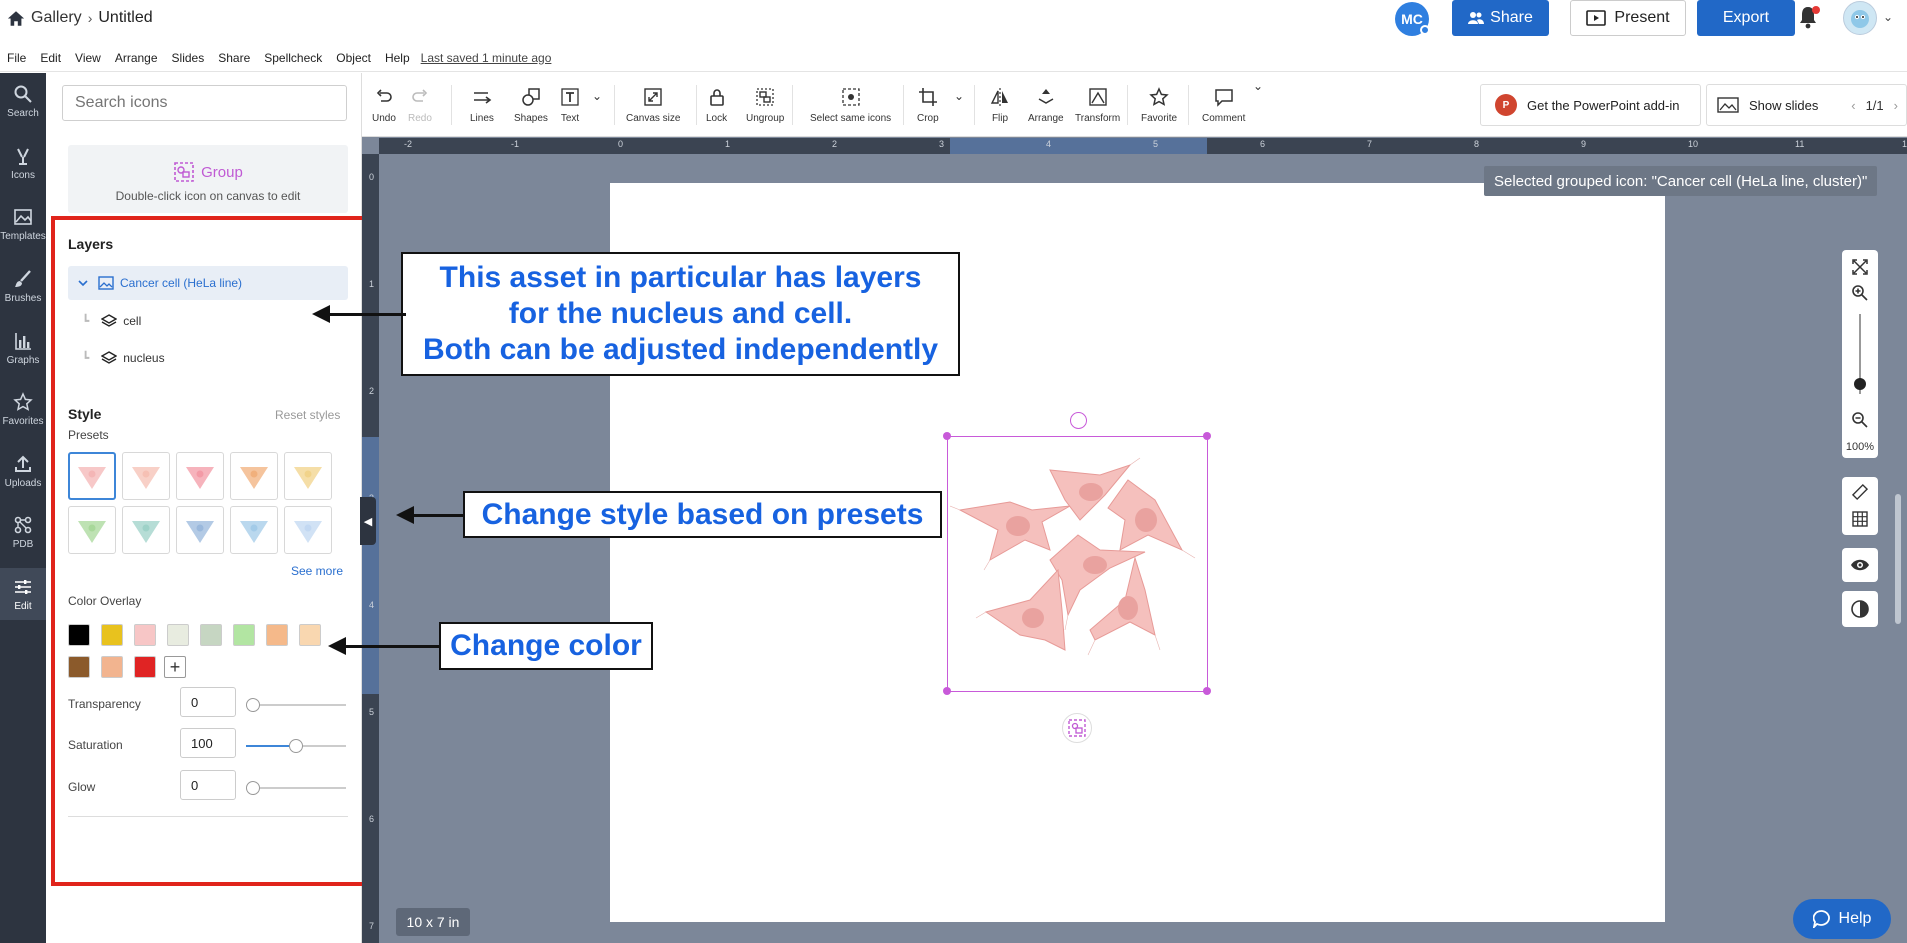 The height and width of the screenshot is (943, 1907). Describe the element at coordinates (531, 109) in the screenshot. I see `shapes-button: Shapes` at that location.